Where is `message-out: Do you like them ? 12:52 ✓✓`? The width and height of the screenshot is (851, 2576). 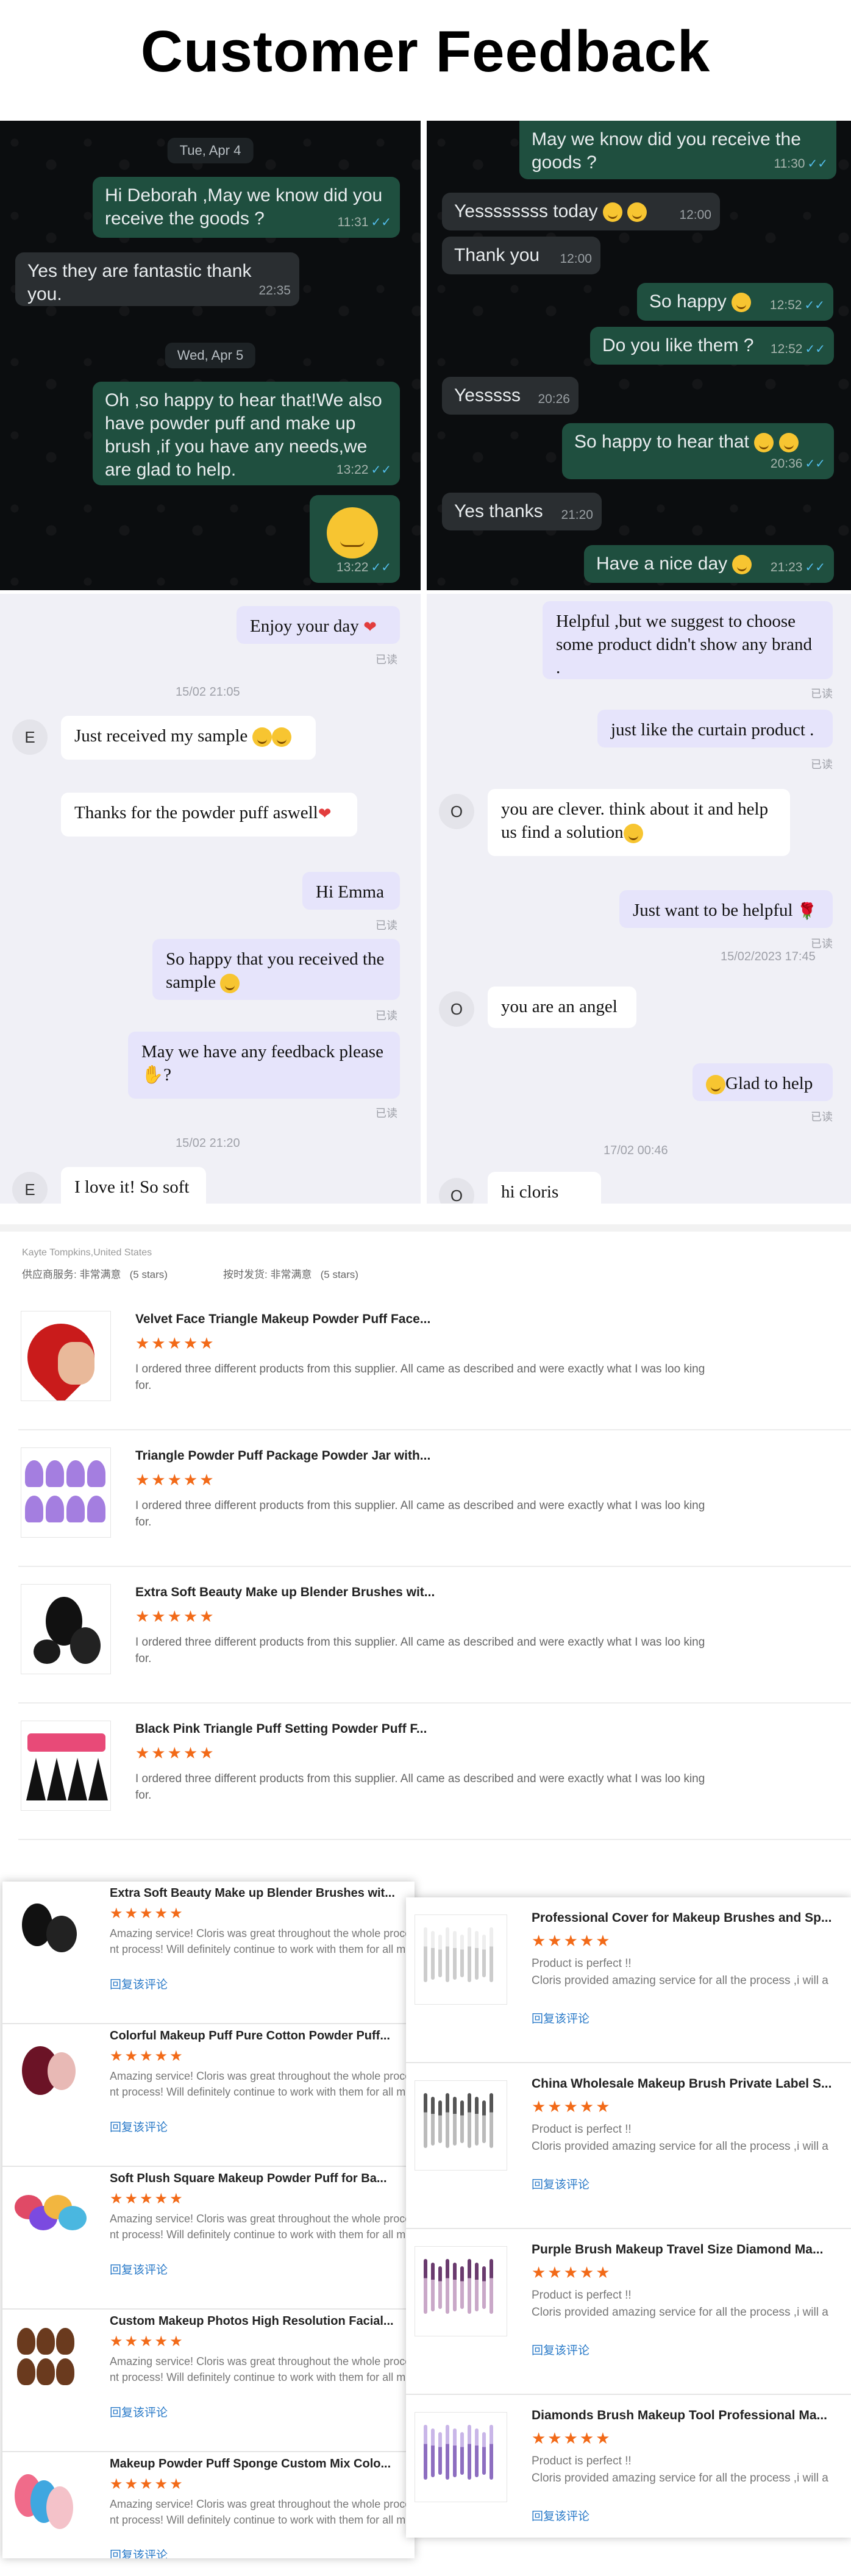
message-out: Do you like them ? 12:52 ✓✓ is located at coordinates (712, 346).